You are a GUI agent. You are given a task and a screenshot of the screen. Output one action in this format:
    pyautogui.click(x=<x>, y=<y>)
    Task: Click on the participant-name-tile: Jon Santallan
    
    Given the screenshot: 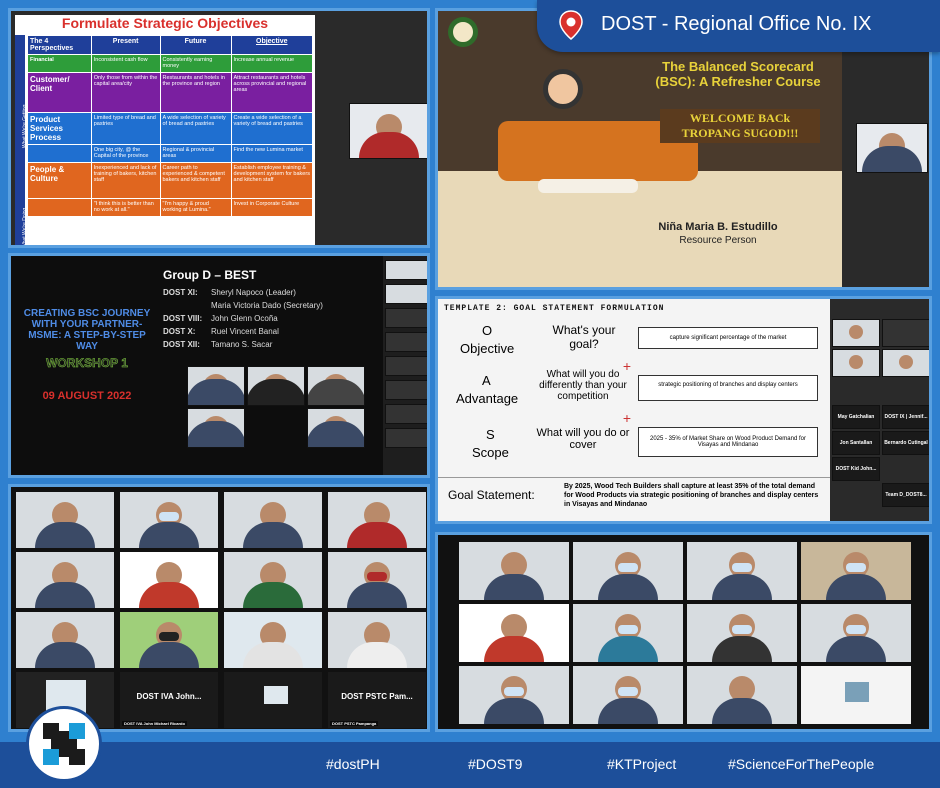 What is the action you would take?
    pyautogui.click(x=856, y=443)
    